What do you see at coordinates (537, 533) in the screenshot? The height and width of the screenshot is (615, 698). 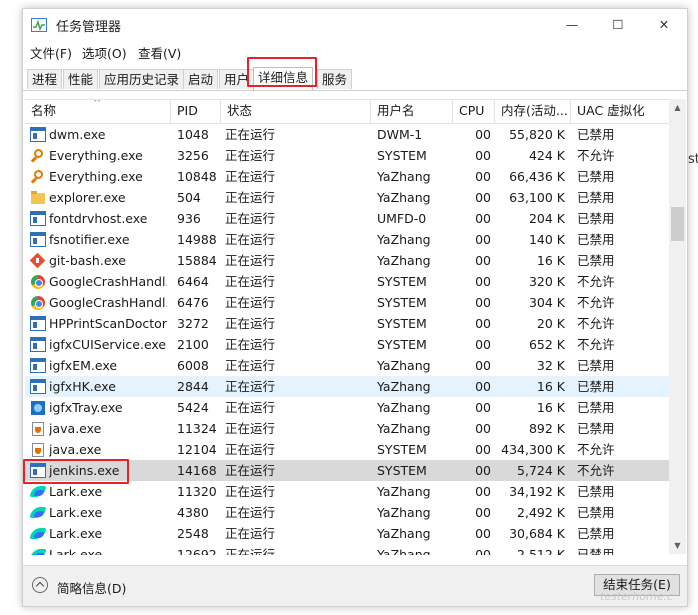 I see `process-memory: 30,684 K` at bounding box center [537, 533].